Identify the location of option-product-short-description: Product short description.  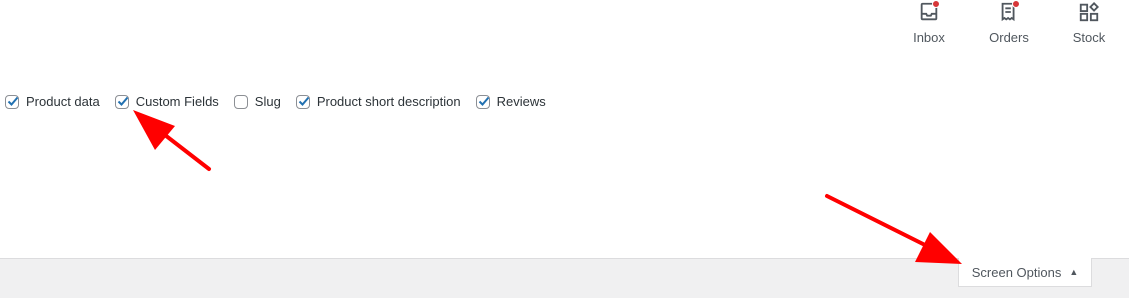
(378, 101).